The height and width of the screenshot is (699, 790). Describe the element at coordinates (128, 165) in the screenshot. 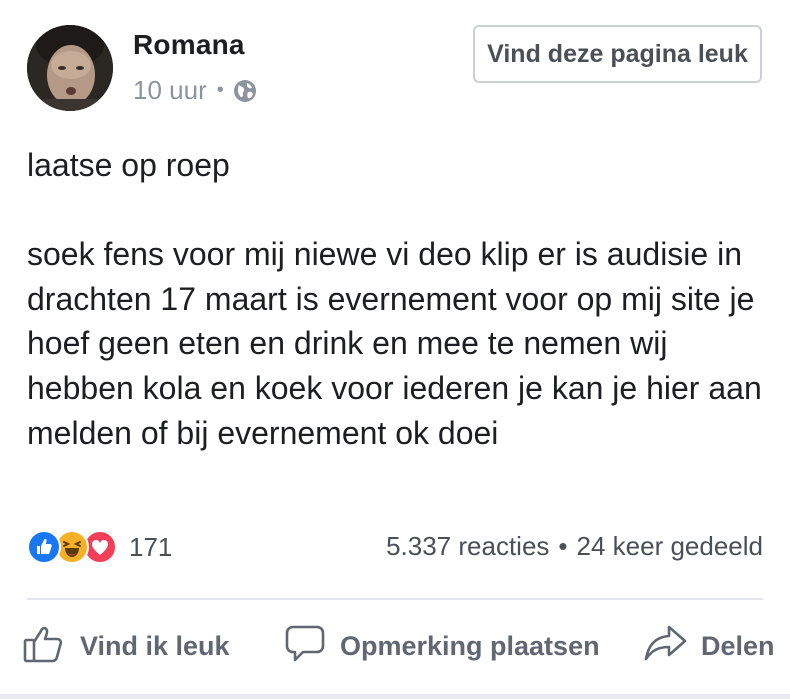

I see `post-text-line: laatse op roep` at that location.